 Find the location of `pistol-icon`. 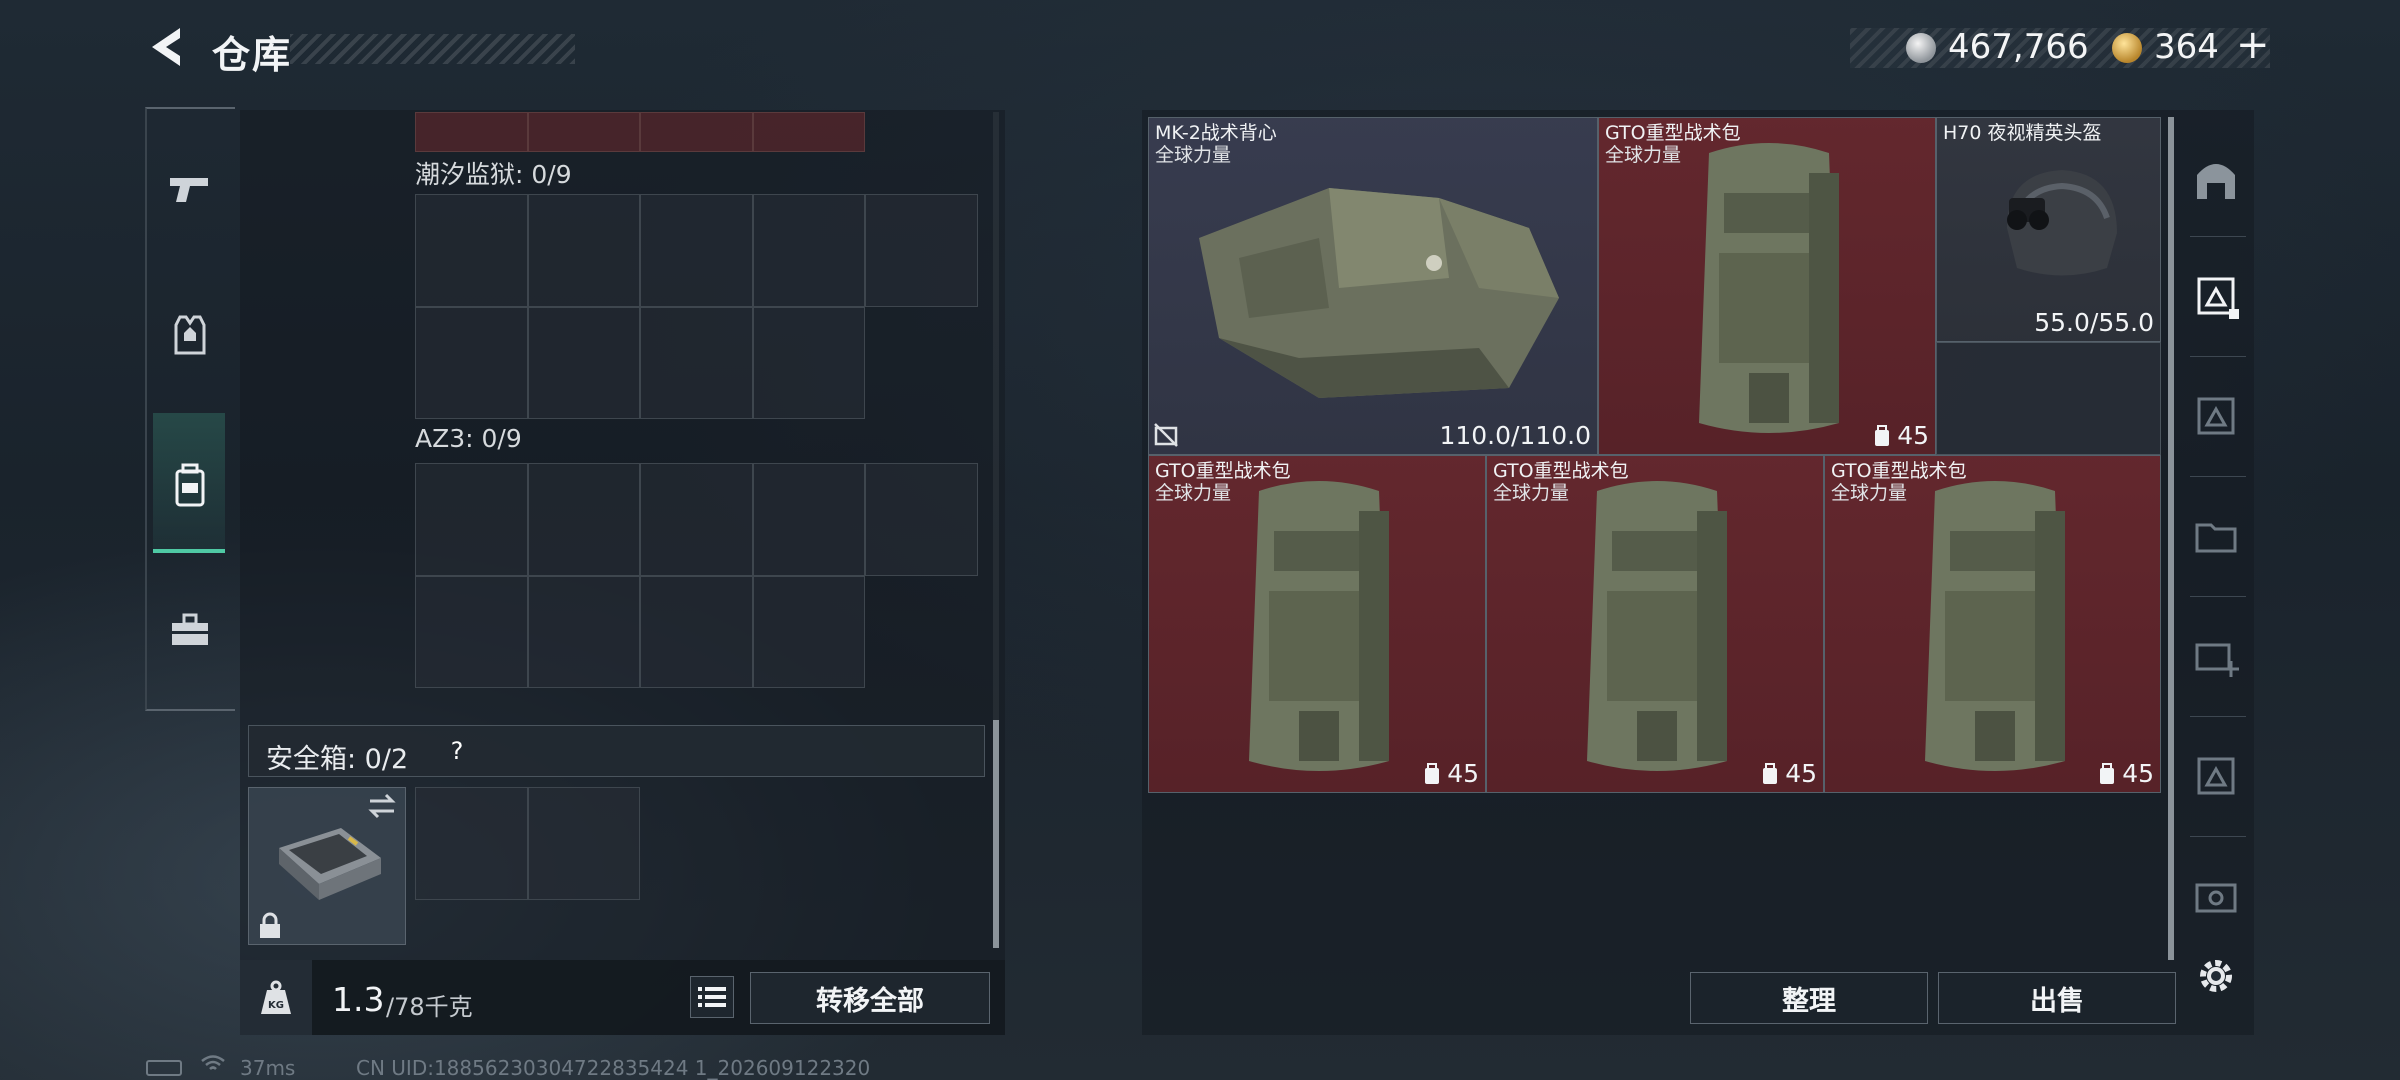

pistol-icon is located at coordinates (189, 190).